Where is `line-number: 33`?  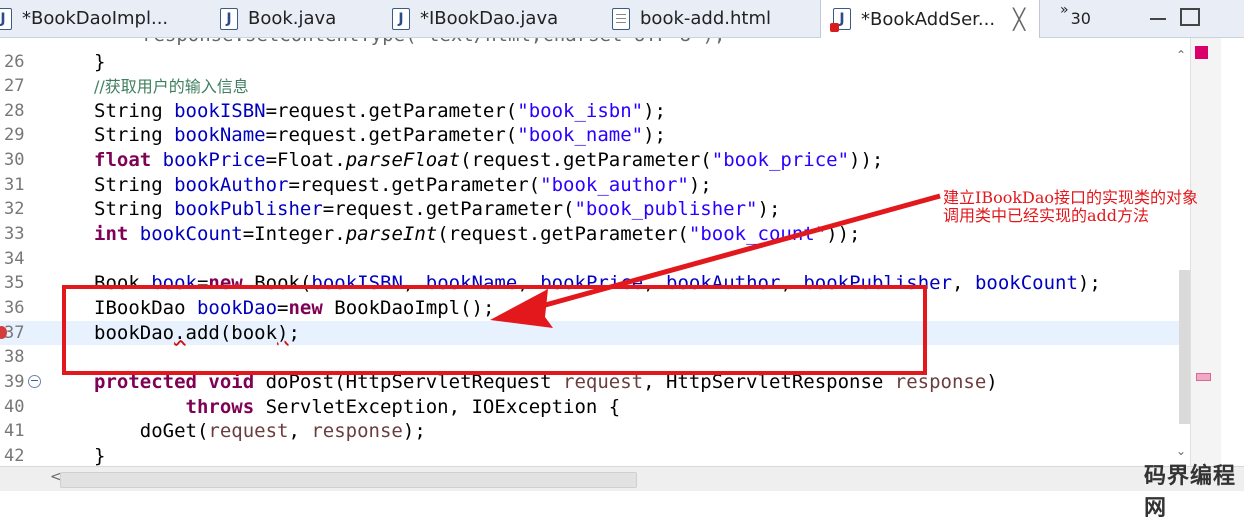
line-number: 33 is located at coordinates (14, 234).